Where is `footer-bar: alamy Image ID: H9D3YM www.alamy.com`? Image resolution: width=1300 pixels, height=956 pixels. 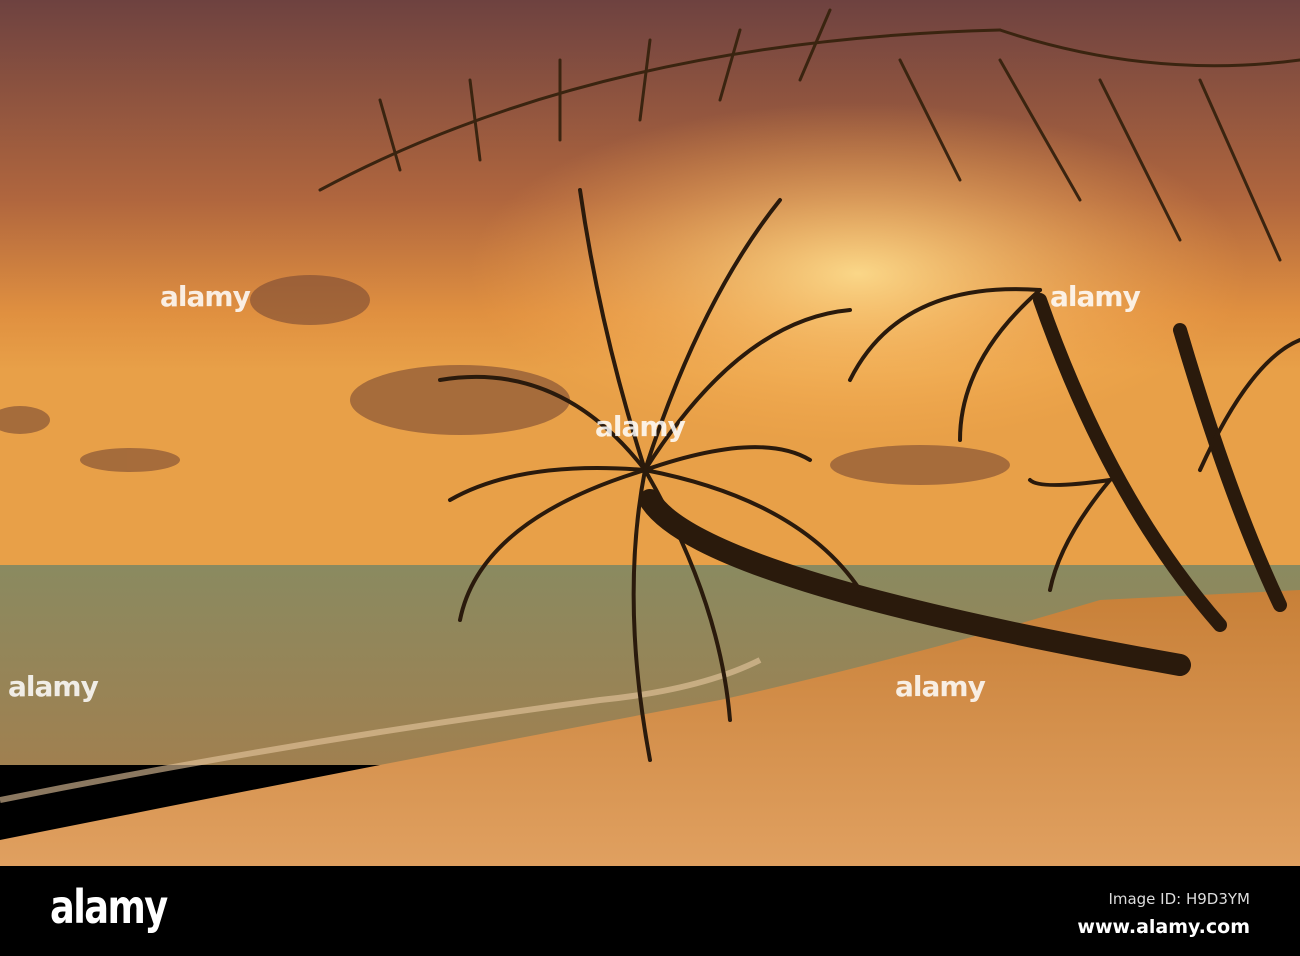 footer-bar: alamy Image ID: H9D3YM www.alamy.com is located at coordinates (650, 911).